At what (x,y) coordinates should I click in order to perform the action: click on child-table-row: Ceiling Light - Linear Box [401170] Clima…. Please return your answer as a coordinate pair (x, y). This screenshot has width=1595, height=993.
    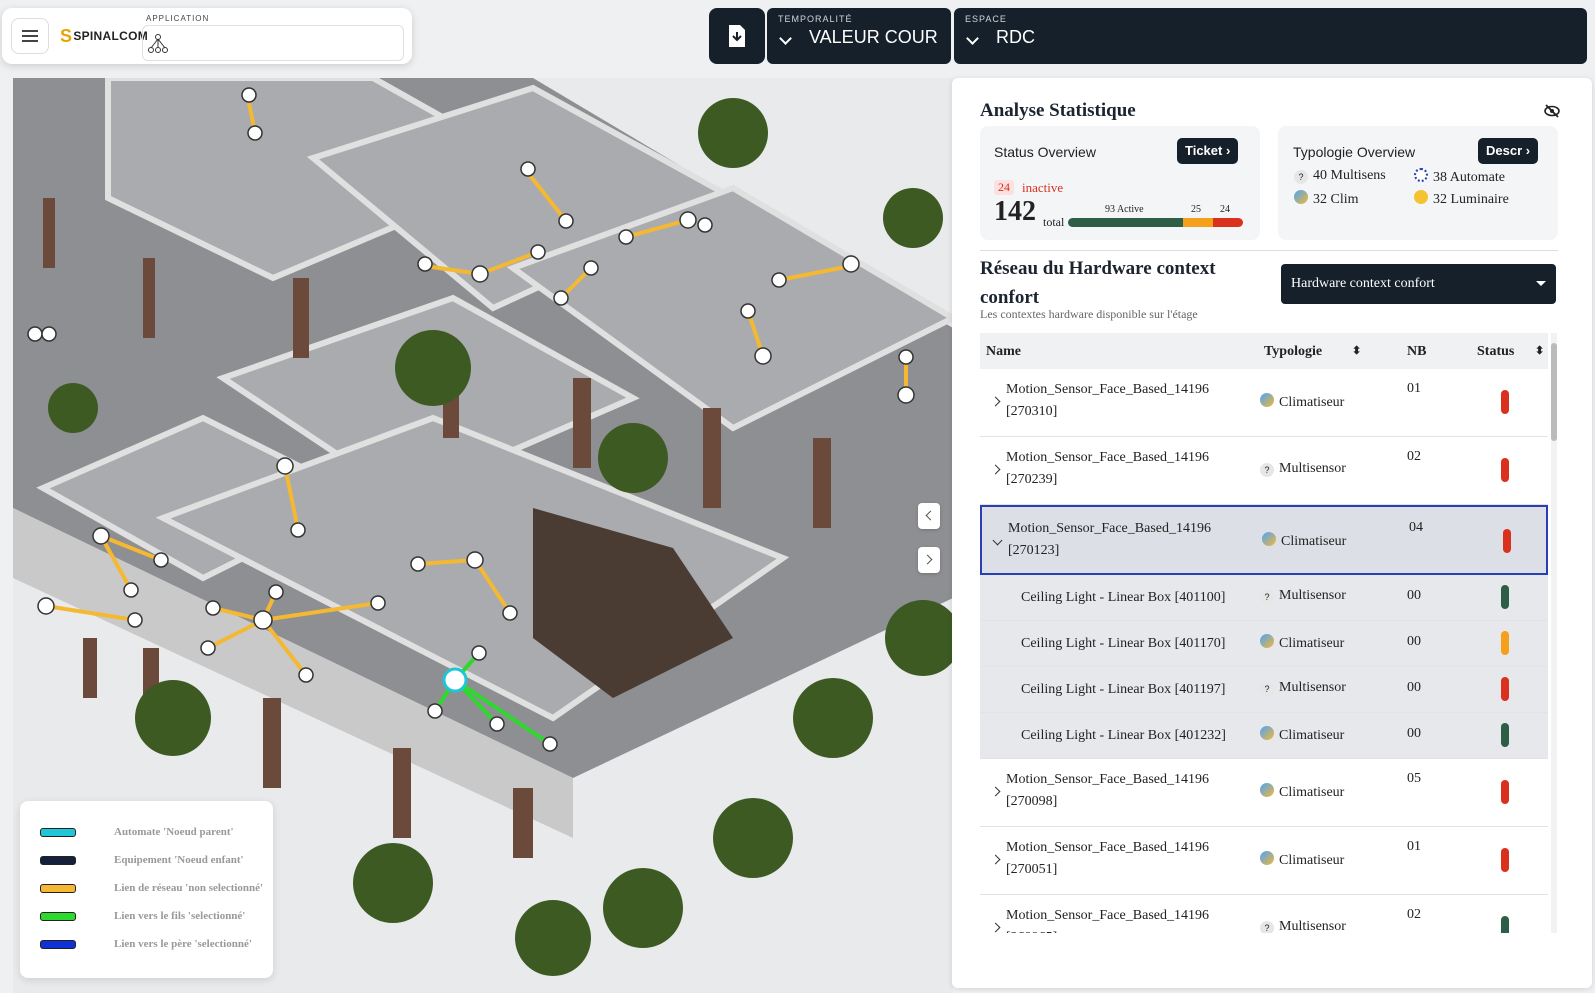
    Looking at the image, I should click on (1264, 644).